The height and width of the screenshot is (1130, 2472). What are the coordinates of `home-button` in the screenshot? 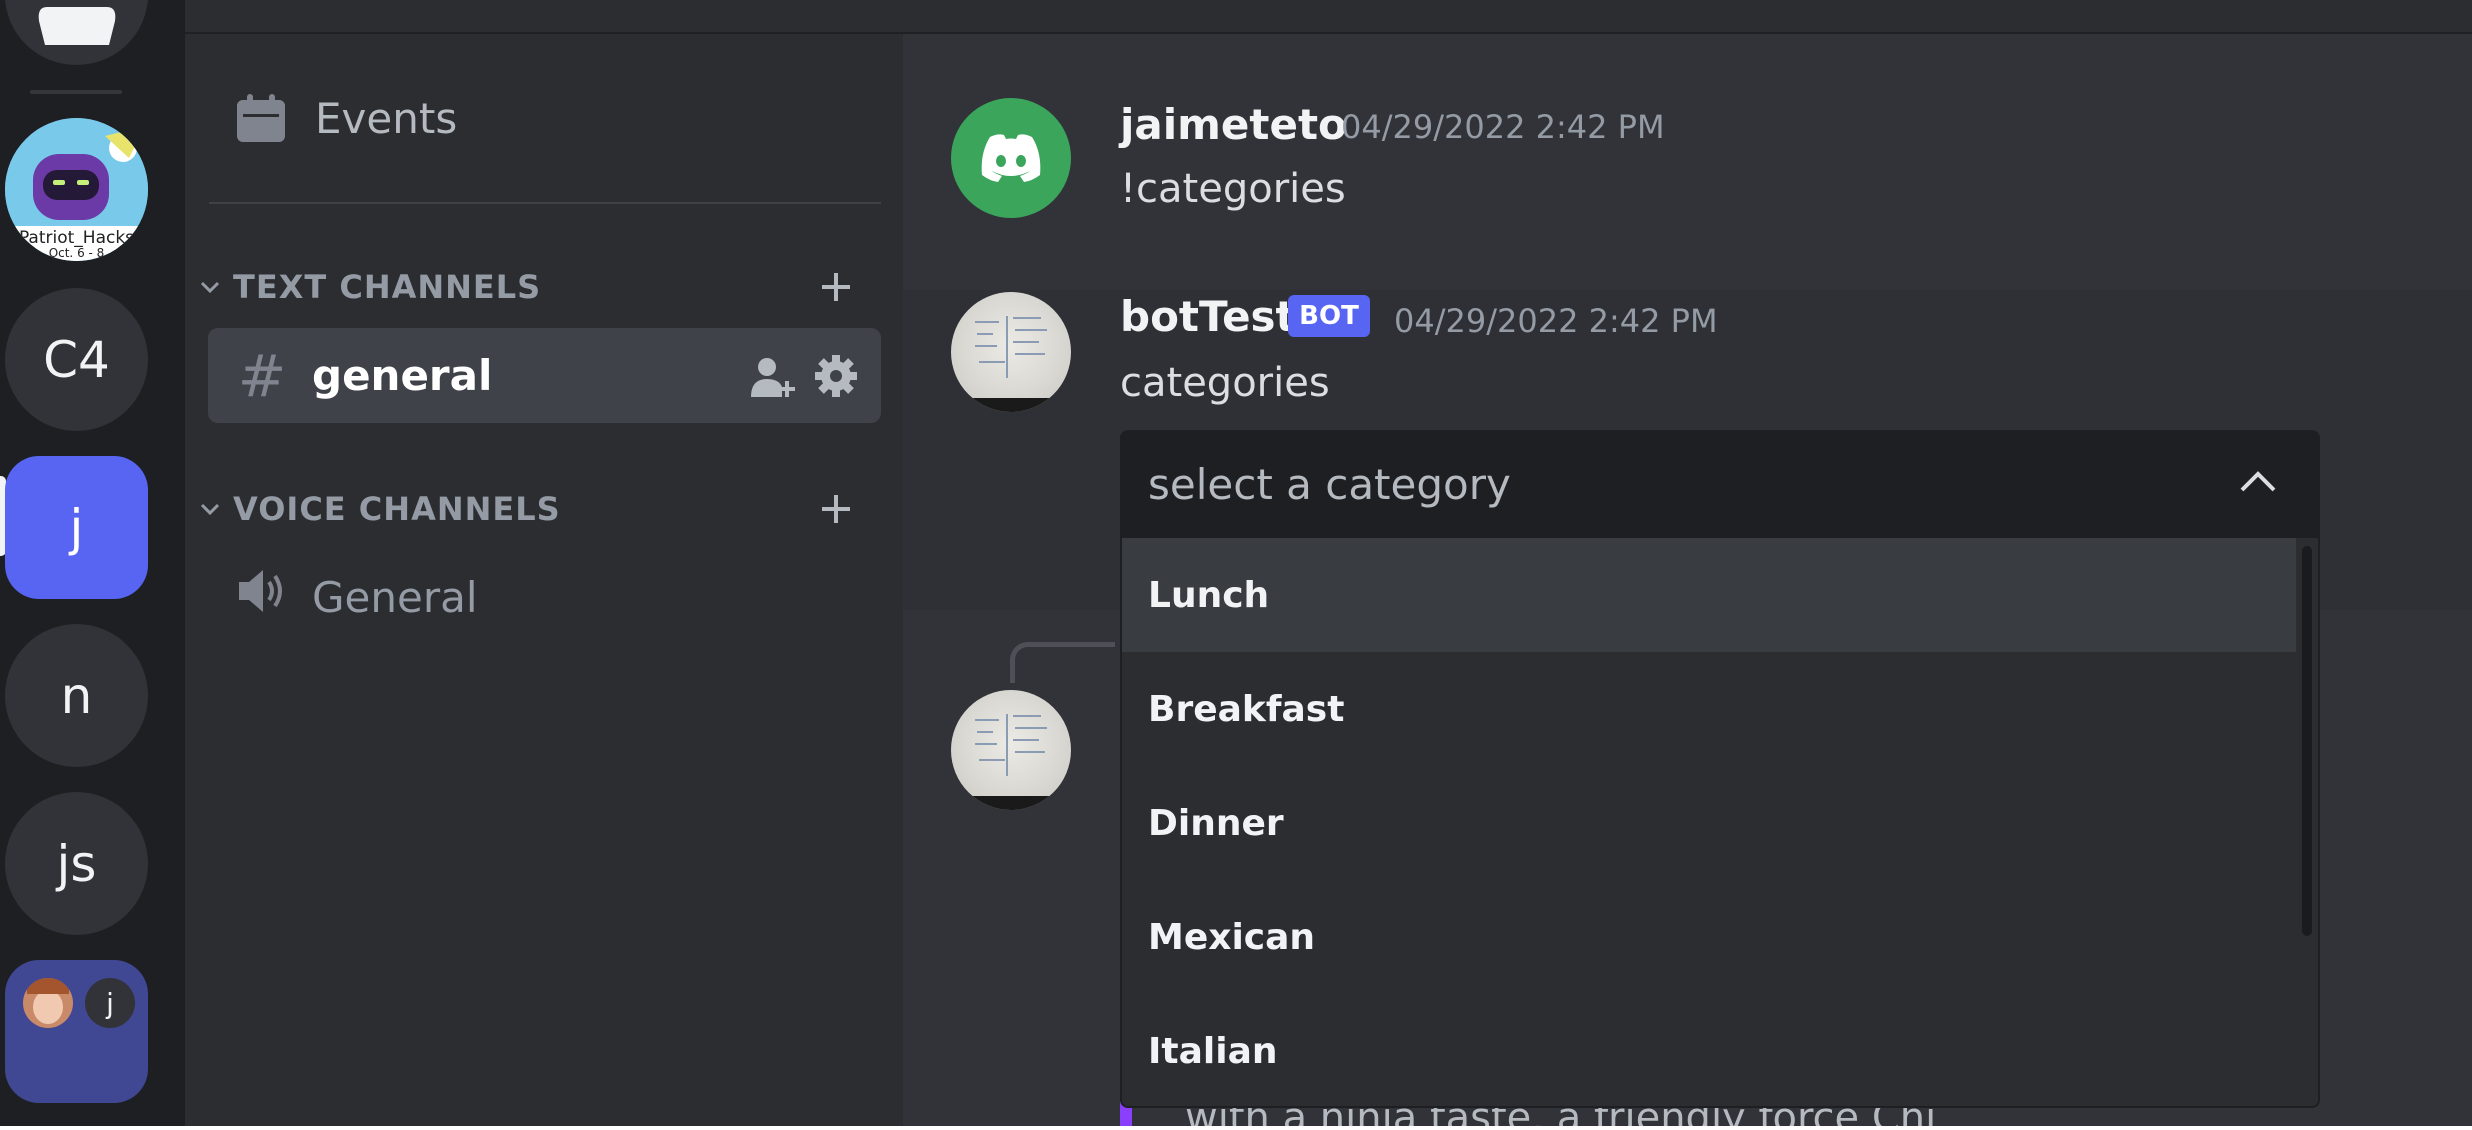 It's located at (76, 32).